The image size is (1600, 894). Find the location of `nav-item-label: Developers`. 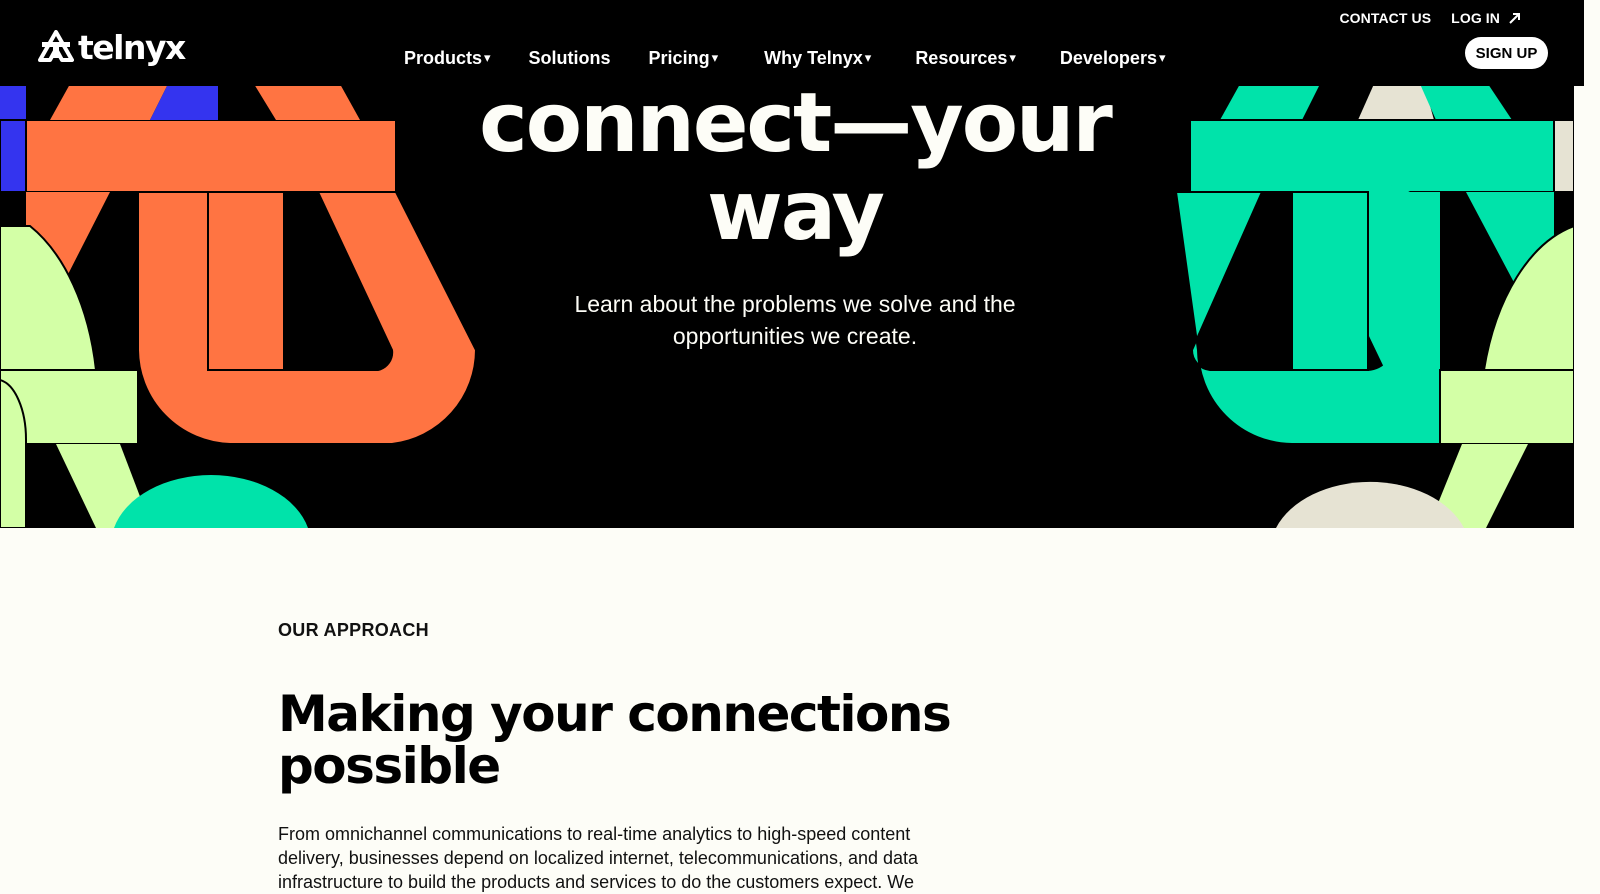

nav-item-label: Developers is located at coordinates (1108, 57).